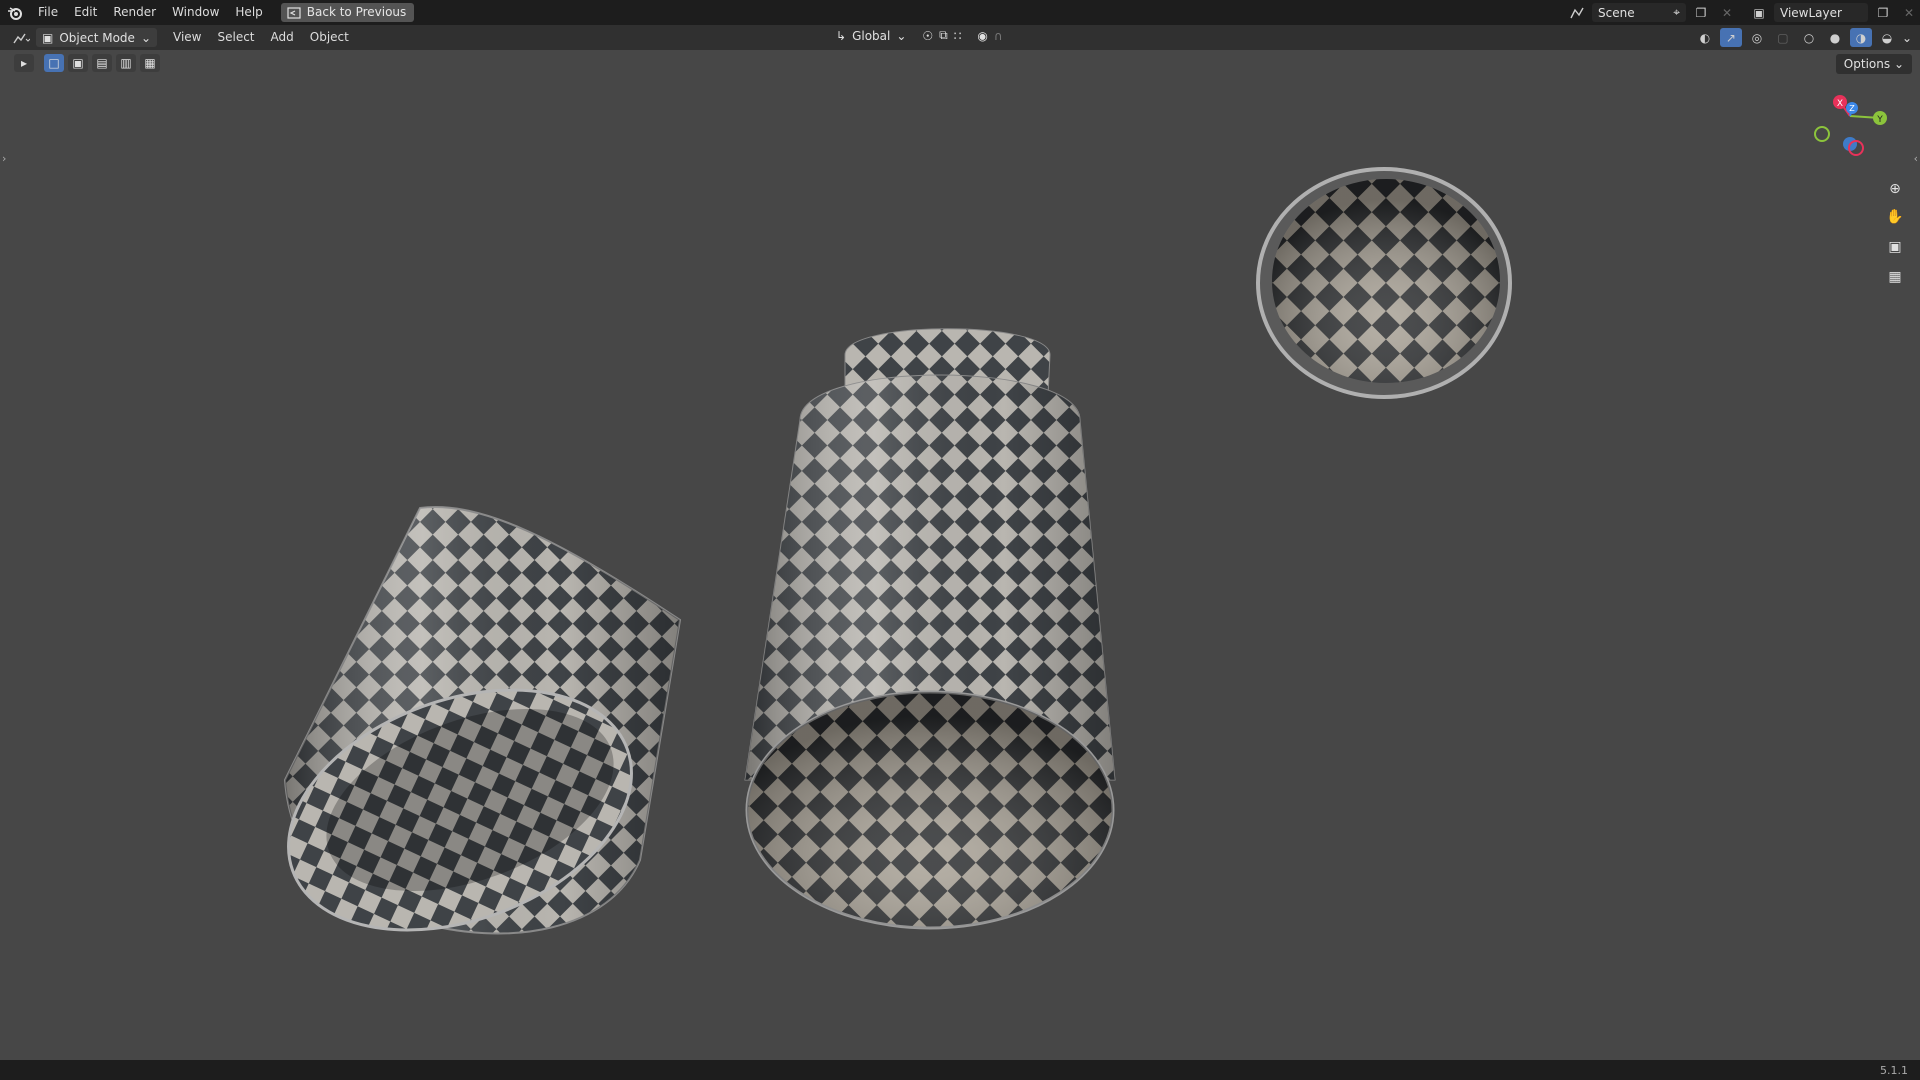 This screenshot has height=1080, width=1920. I want to click on wireframe-shading-icon: ○, so click(1809, 37).